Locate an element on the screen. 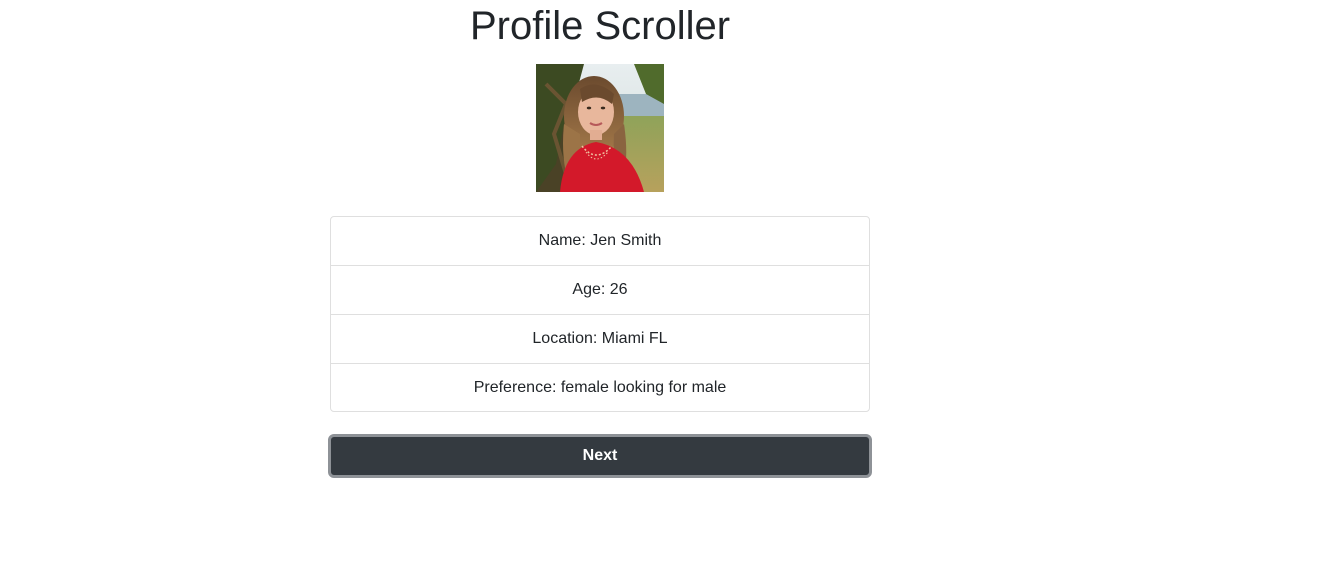 The width and height of the screenshot is (1320, 577). profile-photo is located at coordinates (600, 128).